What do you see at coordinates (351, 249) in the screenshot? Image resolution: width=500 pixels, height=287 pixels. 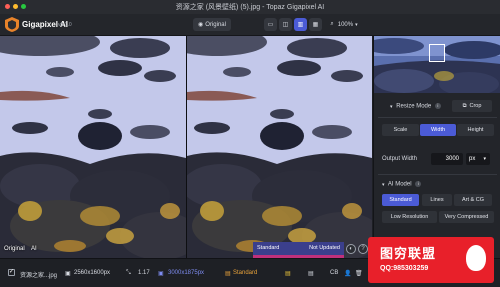 I see `compare-icon: ◐` at bounding box center [351, 249].